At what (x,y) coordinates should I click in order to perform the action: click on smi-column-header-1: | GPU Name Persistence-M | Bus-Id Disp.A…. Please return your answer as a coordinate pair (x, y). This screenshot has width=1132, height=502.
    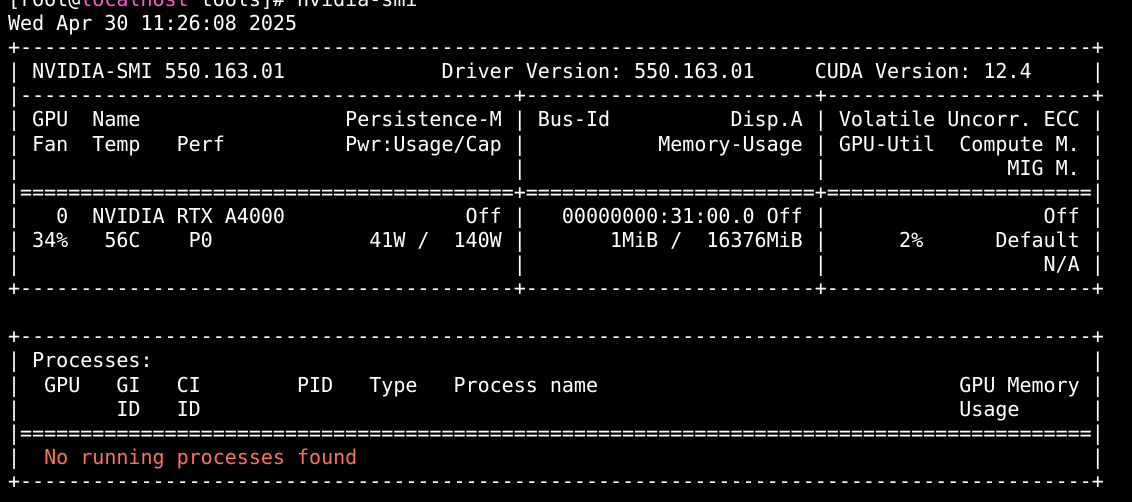
    Looking at the image, I should click on (556, 119).